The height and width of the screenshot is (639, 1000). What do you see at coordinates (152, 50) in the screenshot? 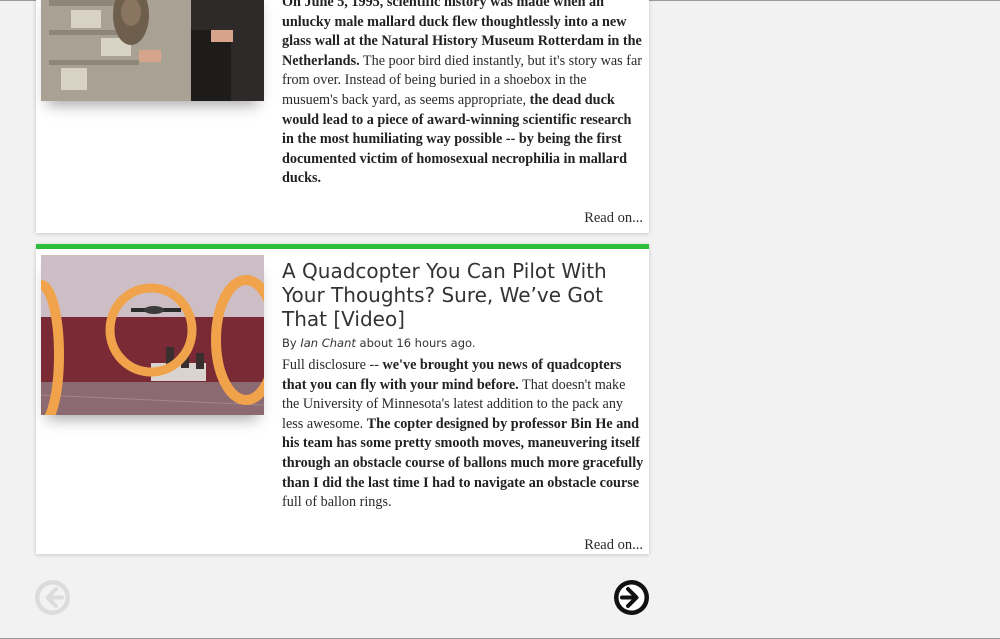
I see `article-thumbnail-owl` at bounding box center [152, 50].